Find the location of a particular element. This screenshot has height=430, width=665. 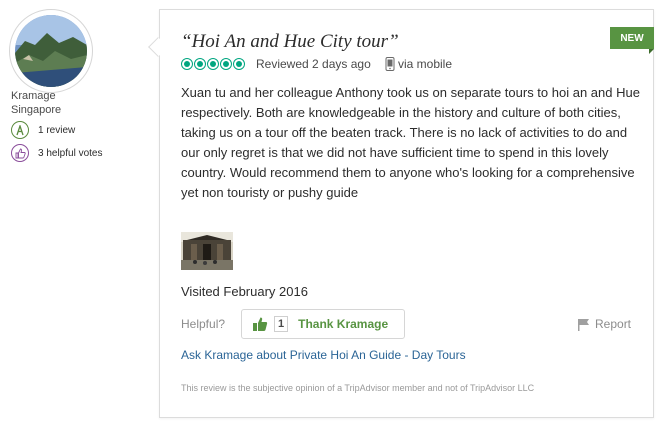

thumbs-up-badge-icon is located at coordinates (20, 153).